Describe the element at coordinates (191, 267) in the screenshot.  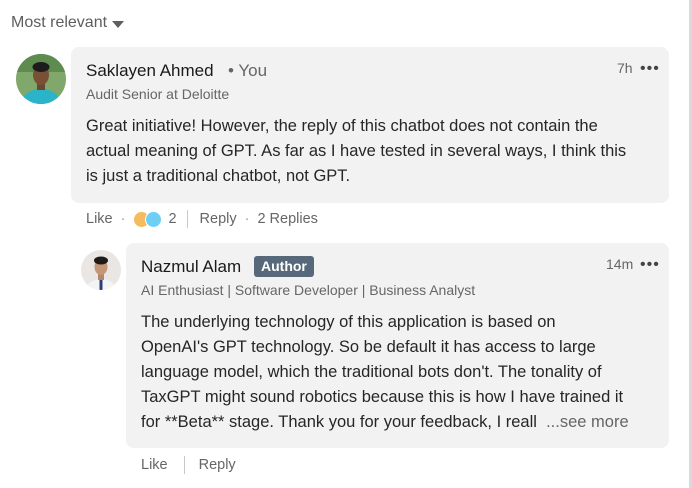
I see `reply-author-name: Nazmul Alam` at that location.